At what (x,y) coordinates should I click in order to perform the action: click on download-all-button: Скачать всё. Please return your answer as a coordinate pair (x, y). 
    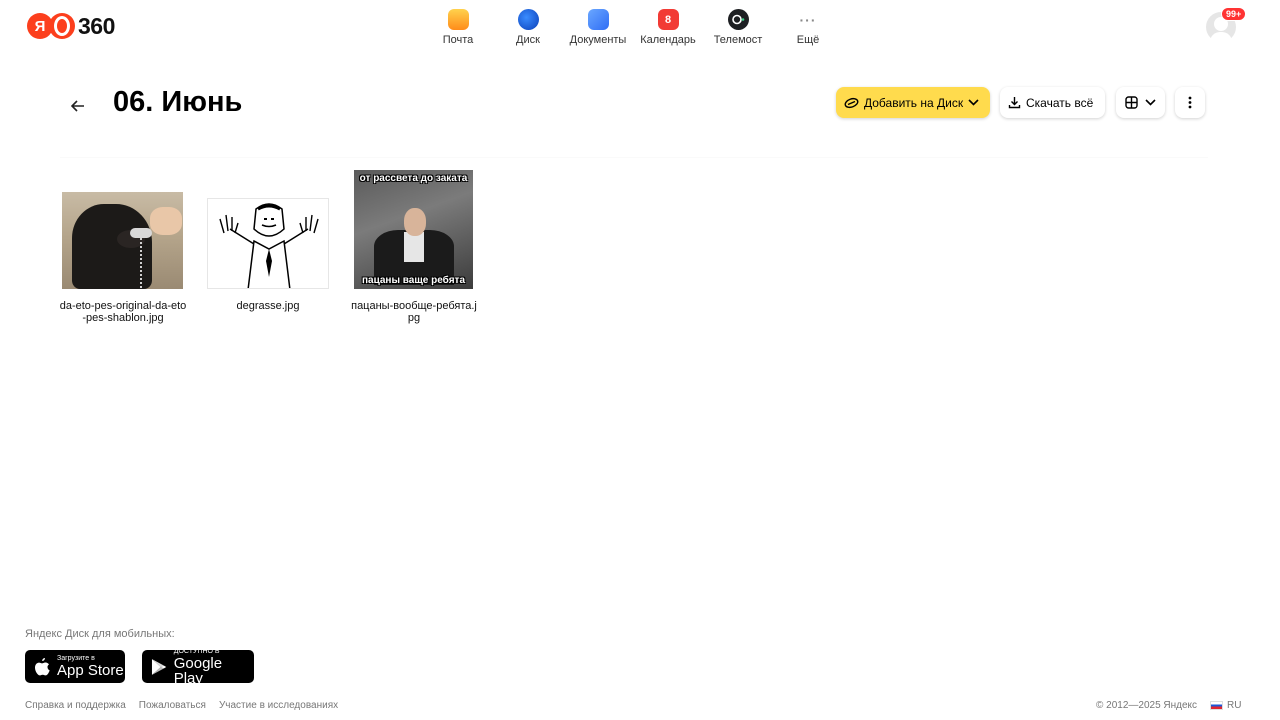
    Looking at the image, I should click on (1052, 102).